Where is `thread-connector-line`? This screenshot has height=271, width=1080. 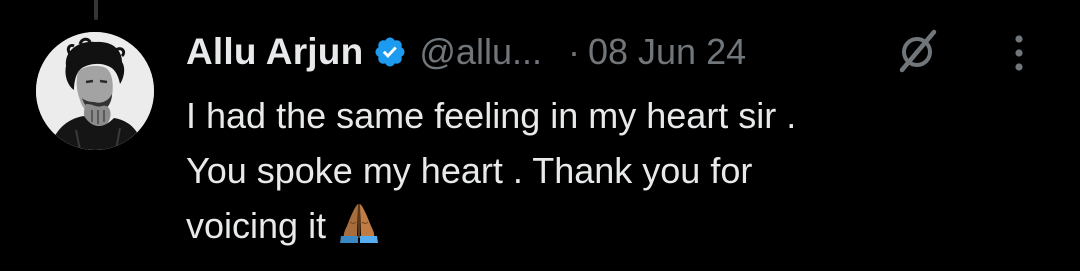
thread-connector-line is located at coordinates (96, 10).